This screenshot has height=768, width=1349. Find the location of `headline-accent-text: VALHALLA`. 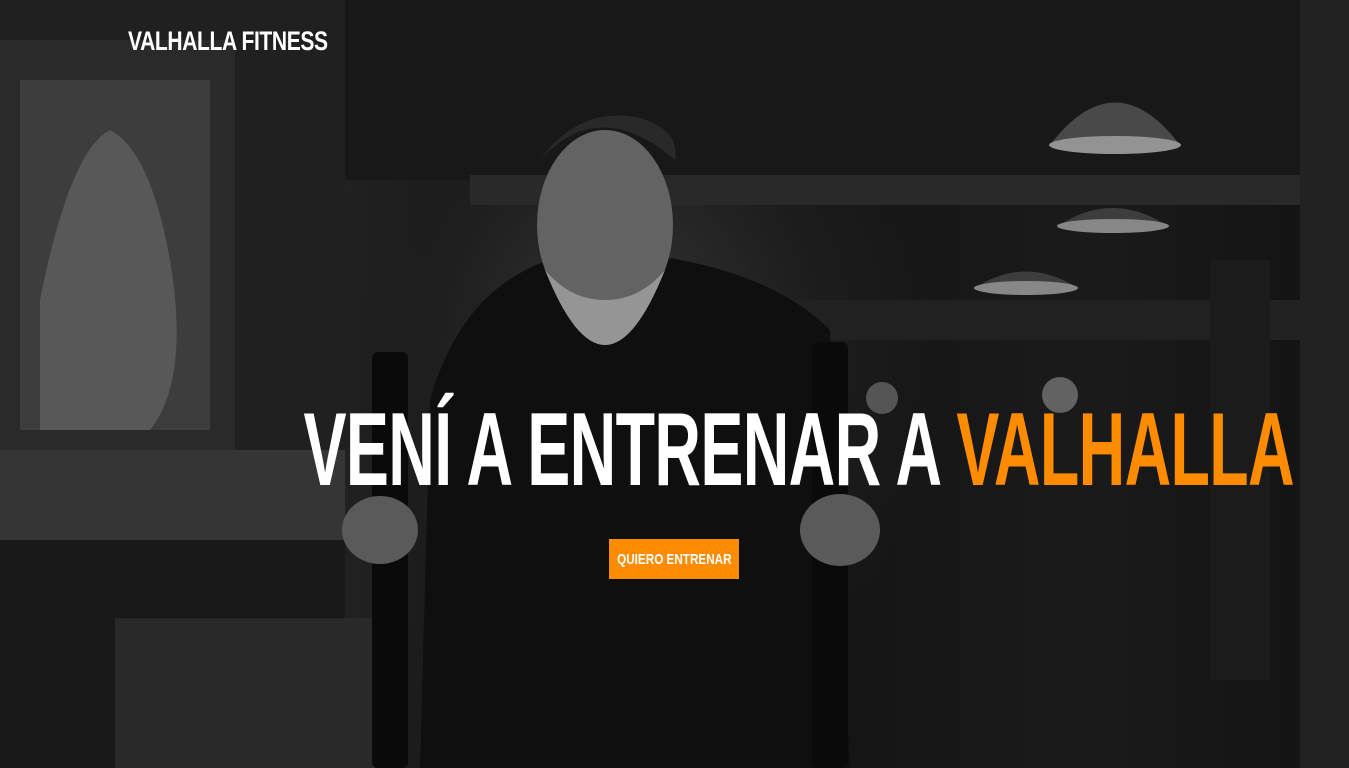

headline-accent-text: VALHALLA is located at coordinates (1125, 450).